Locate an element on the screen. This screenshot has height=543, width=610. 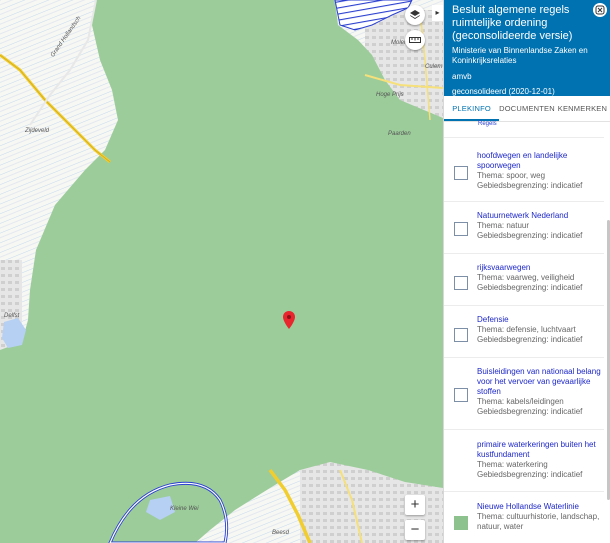
close-icon is located at coordinates (600, 10).